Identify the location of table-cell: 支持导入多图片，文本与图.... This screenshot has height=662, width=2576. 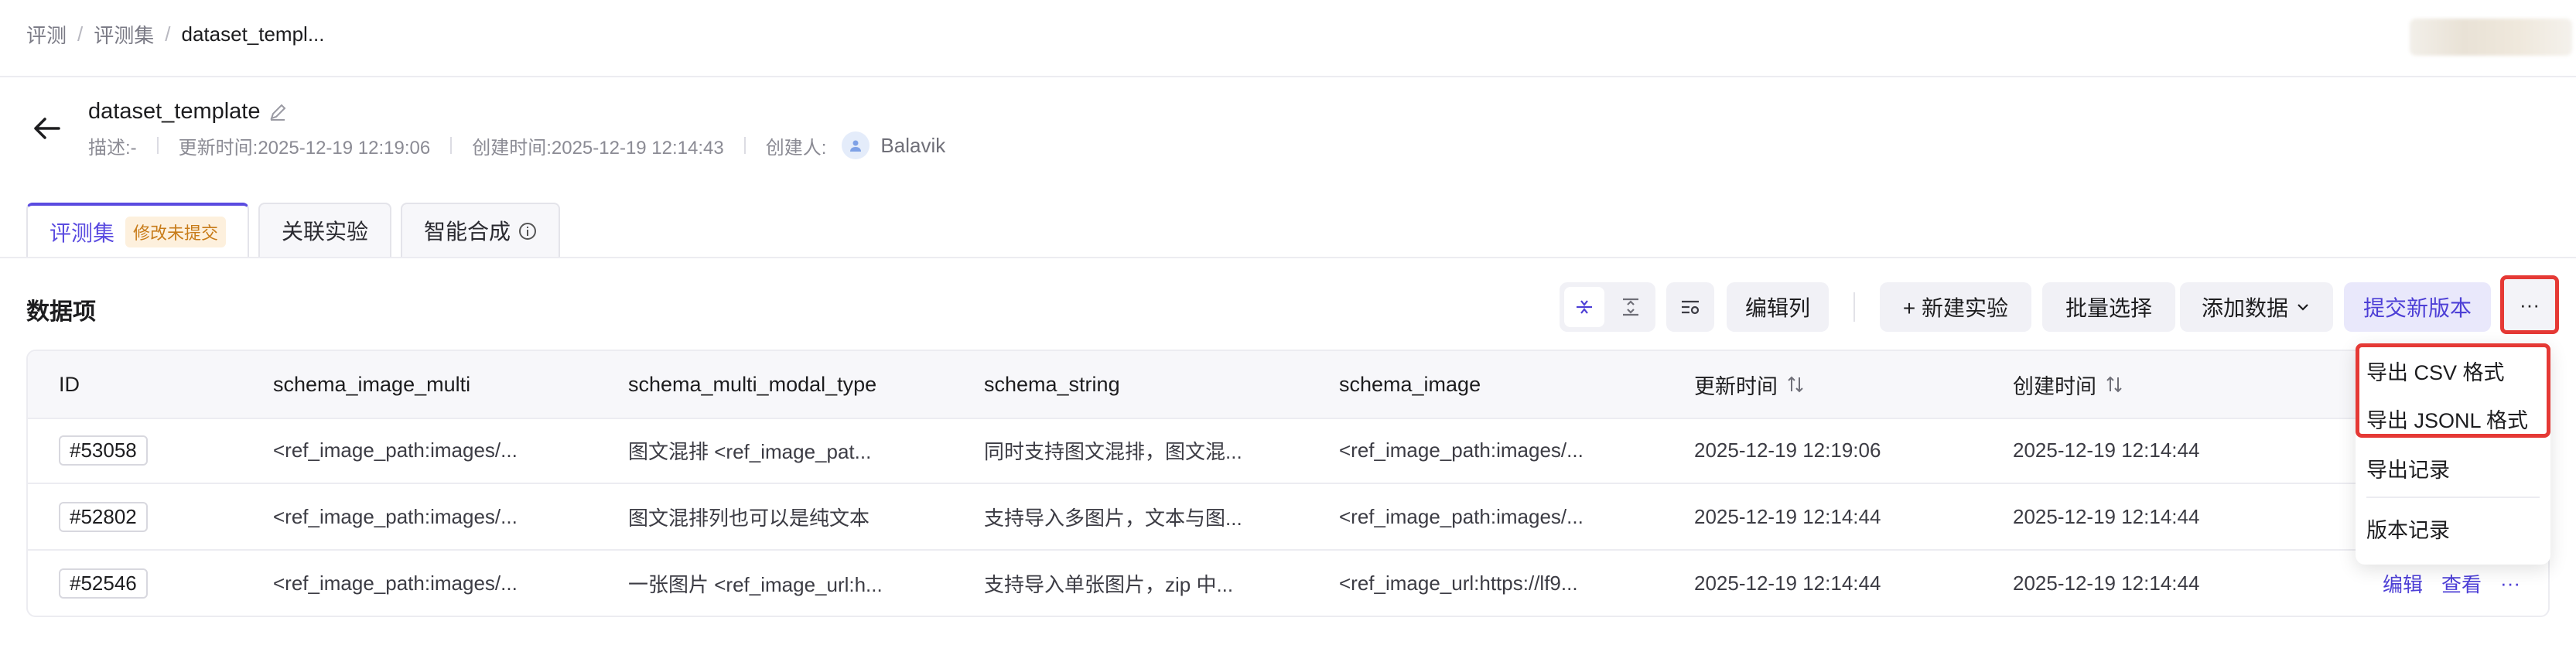
(1113, 518).